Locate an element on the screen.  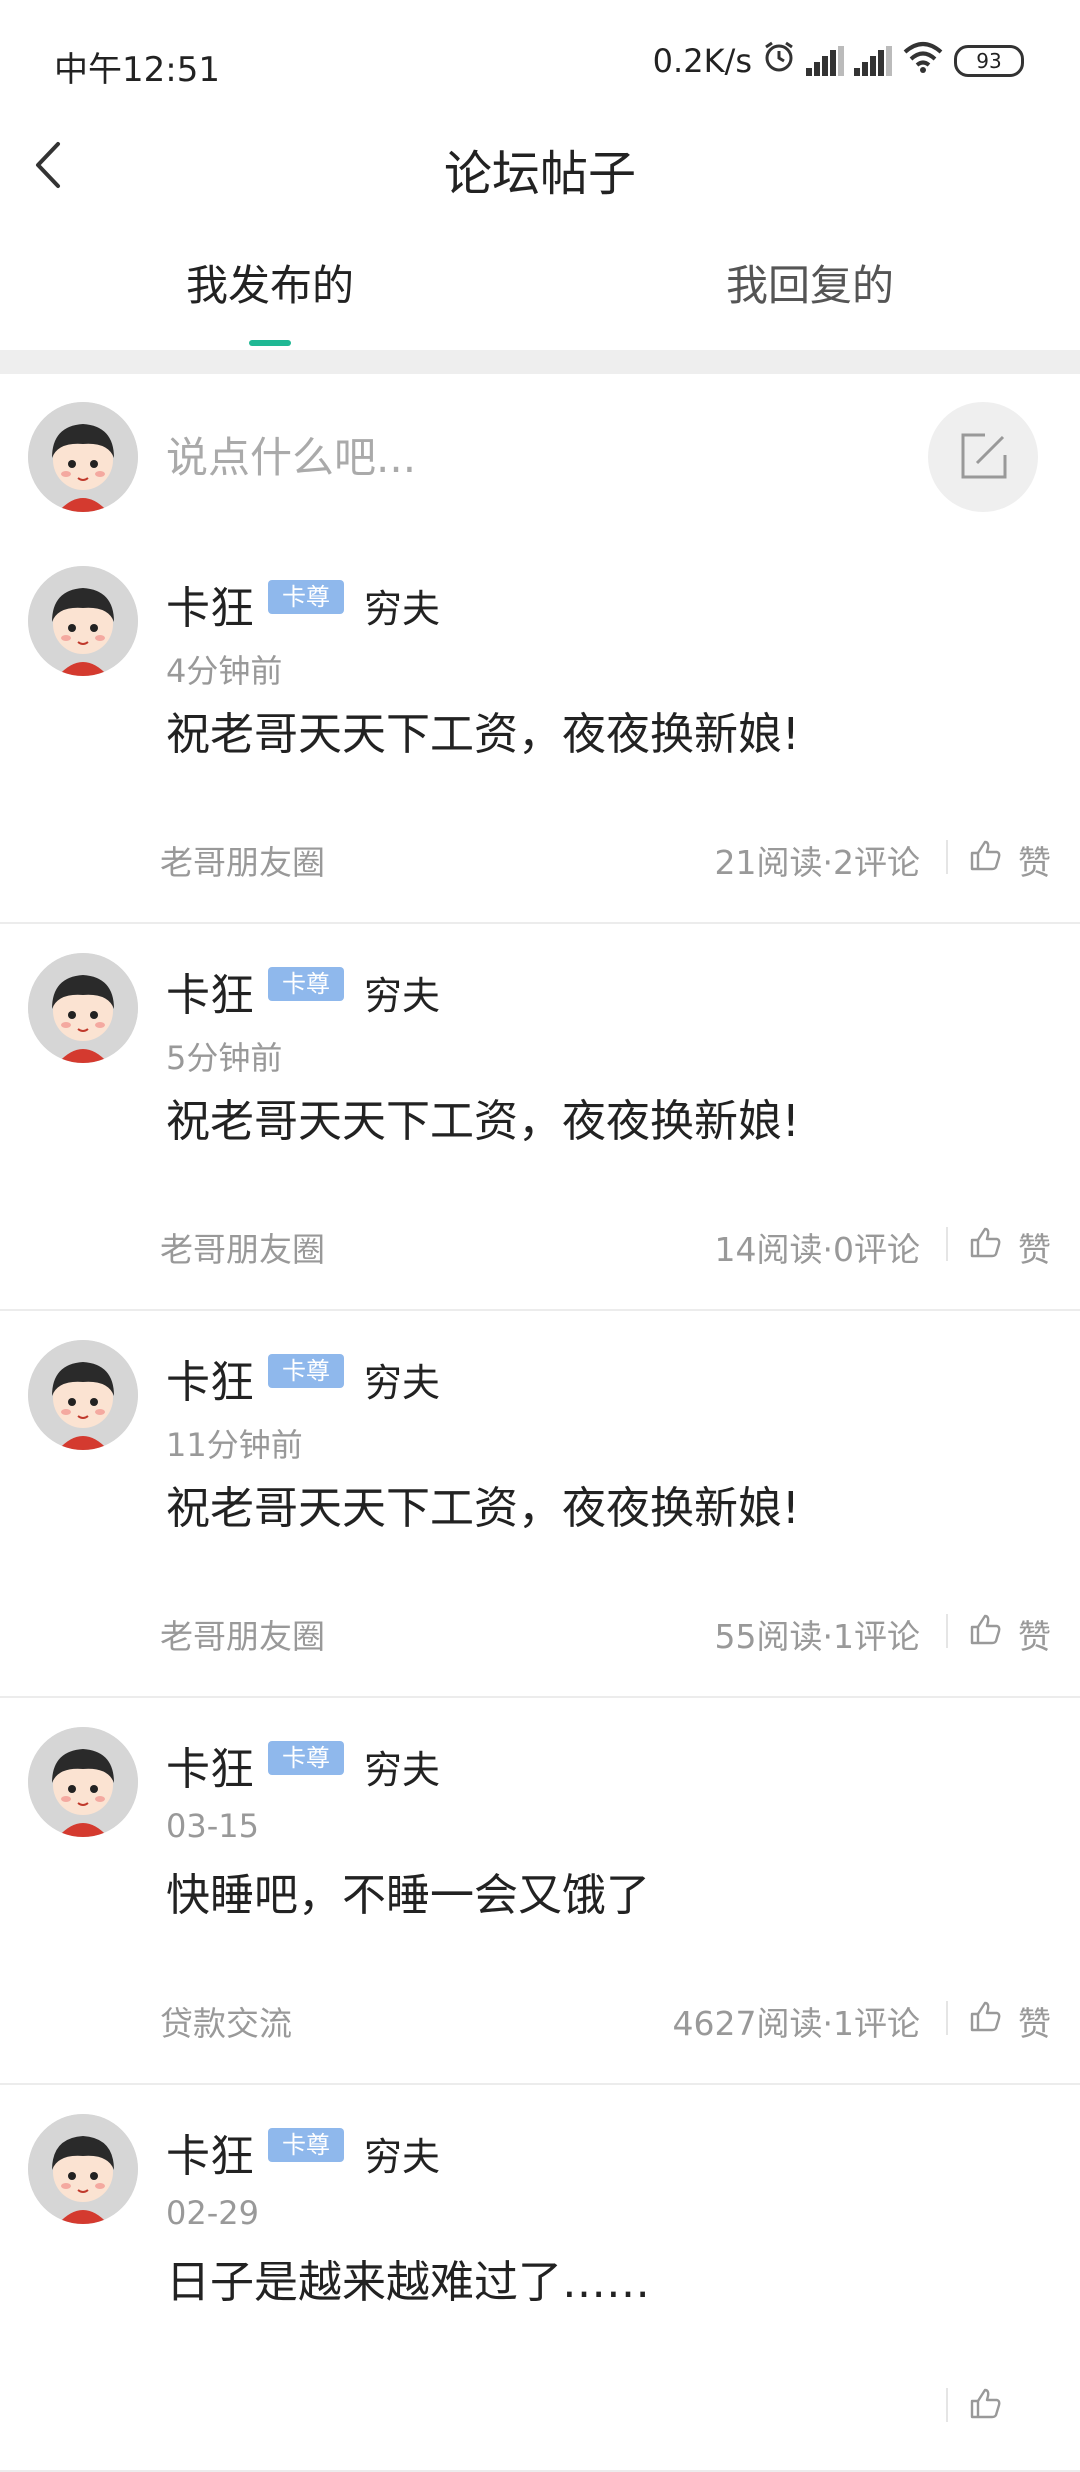
post-stats: 21阅读·2评论 is located at coordinates (817, 862).